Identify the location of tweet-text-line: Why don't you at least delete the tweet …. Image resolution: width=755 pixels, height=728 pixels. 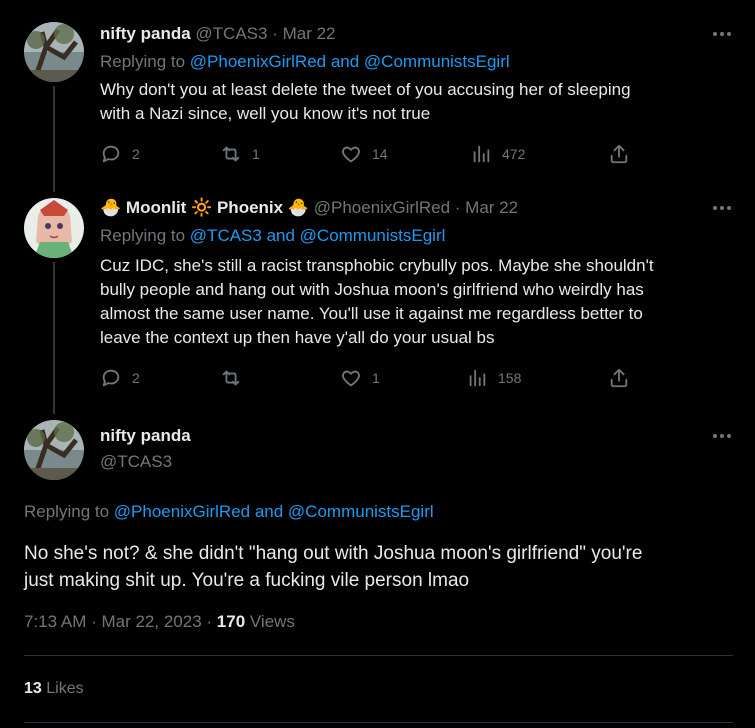
(365, 89).